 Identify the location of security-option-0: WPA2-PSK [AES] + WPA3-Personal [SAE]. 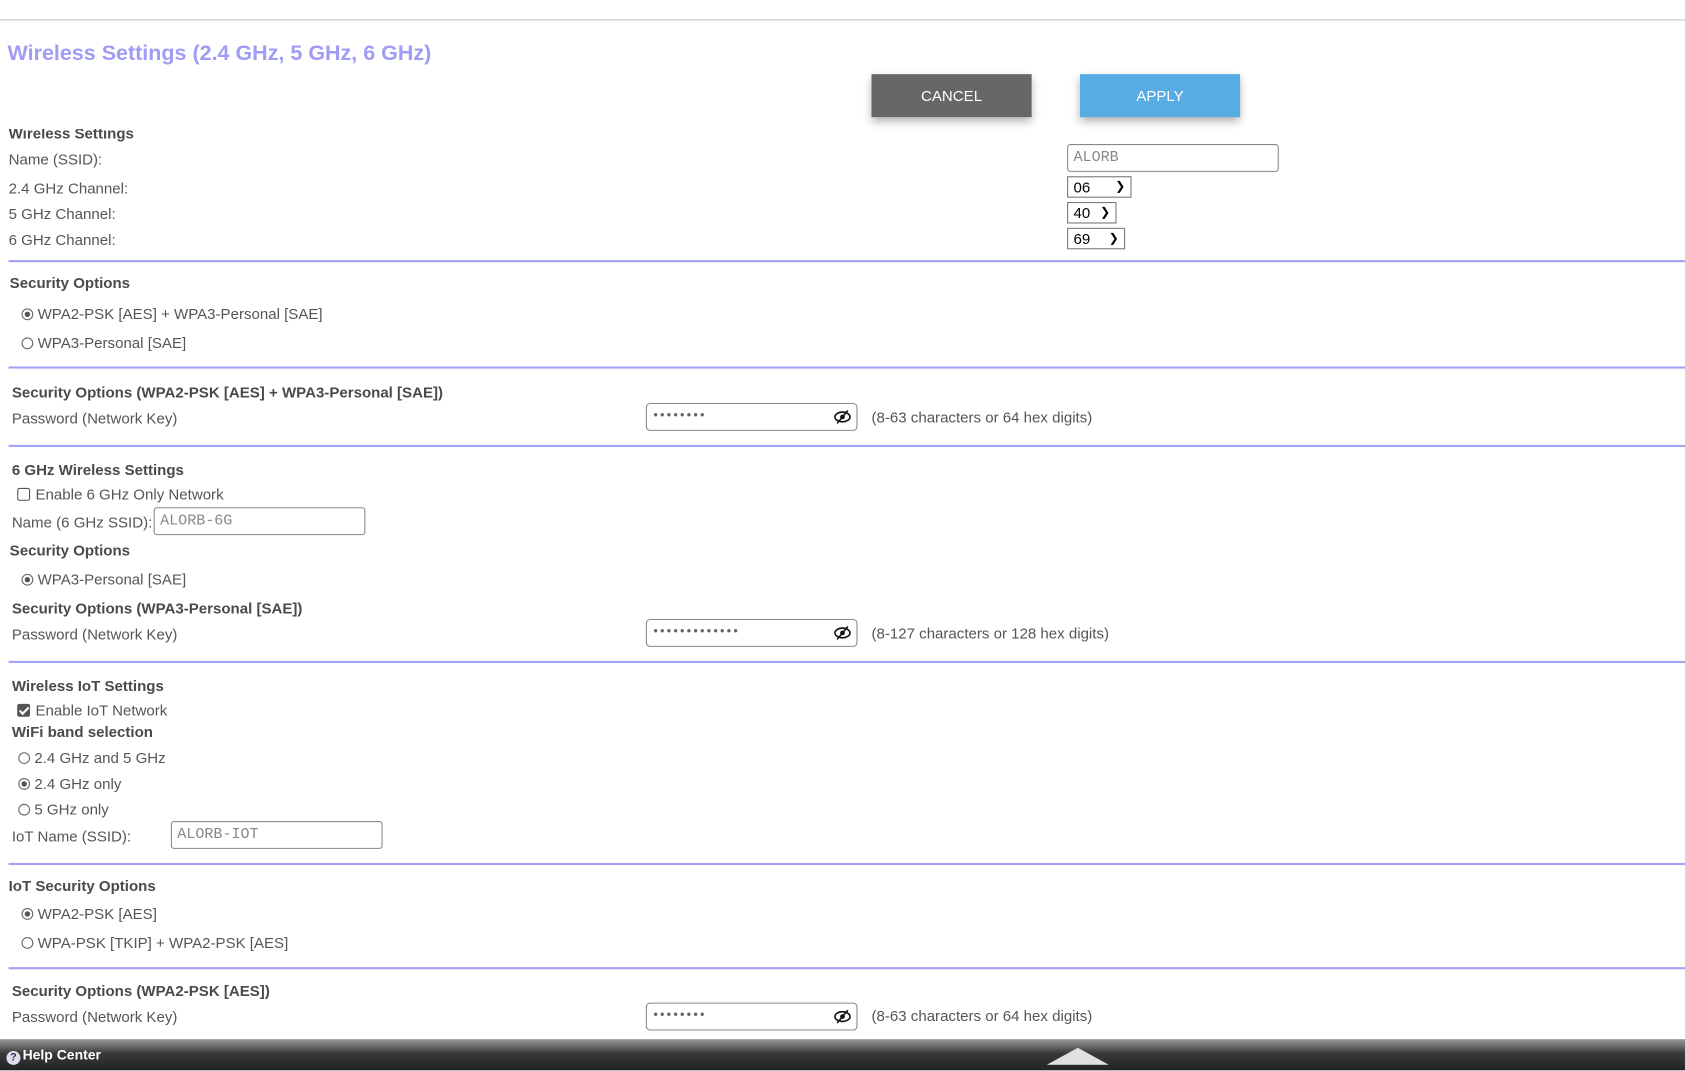
(172, 314).